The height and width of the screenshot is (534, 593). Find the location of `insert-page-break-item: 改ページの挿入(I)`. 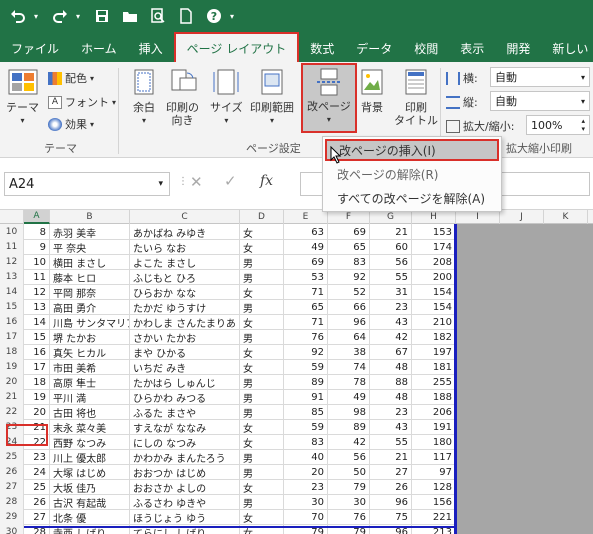

insert-page-break-item: 改ページの挿入(I) is located at coordinates (412, 150).